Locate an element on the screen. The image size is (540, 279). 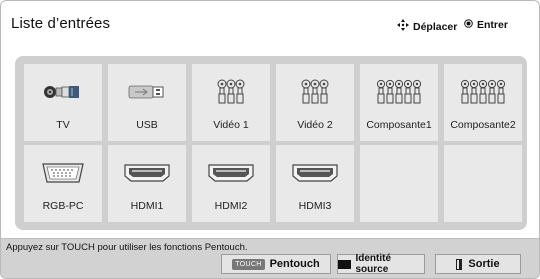
input-tile-component1: Composante1 is located at coordinates (399, 102).